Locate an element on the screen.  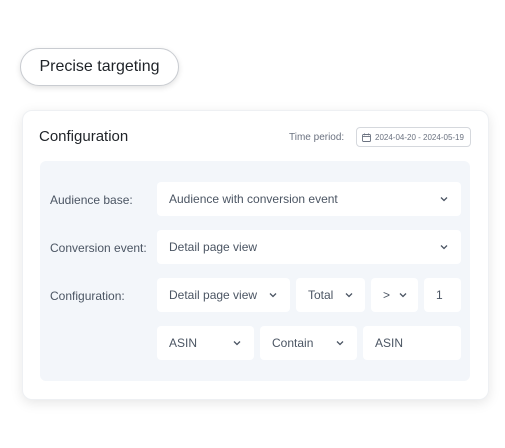
conversion-event-value: Detail page view is located at coordinates (213, 247).